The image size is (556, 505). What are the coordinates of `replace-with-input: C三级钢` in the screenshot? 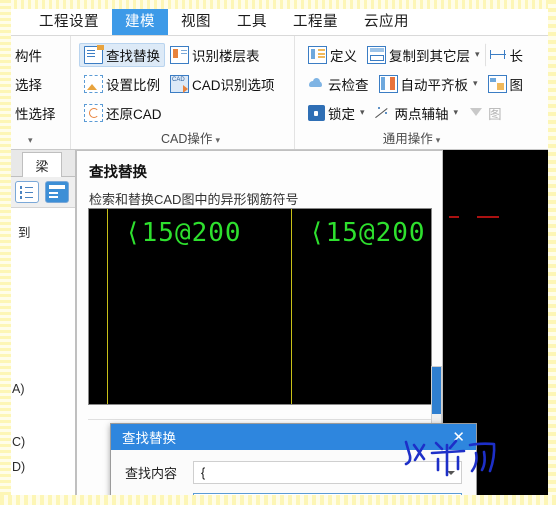 It's located at (327, 496).